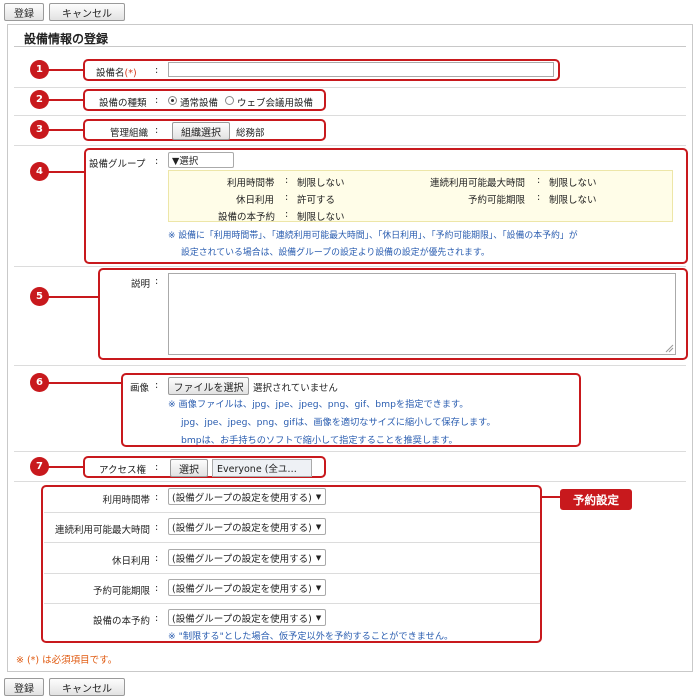  I want to click on marker-6: 6, so click(39, 382).